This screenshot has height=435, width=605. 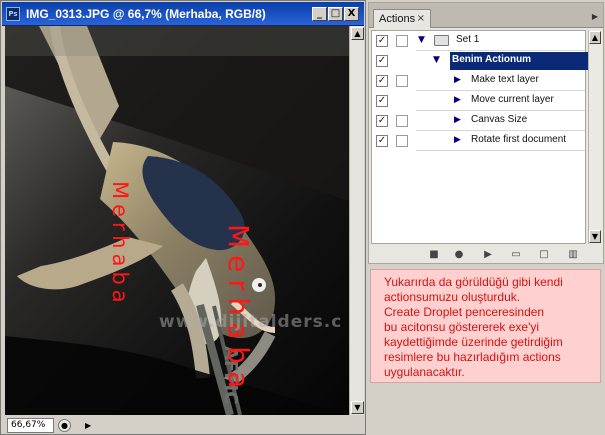 What do you see at coordinates (251, 322) in the screenshot?
I see `watermark: www.dijitalders.c` at bounding box center [251, 322].